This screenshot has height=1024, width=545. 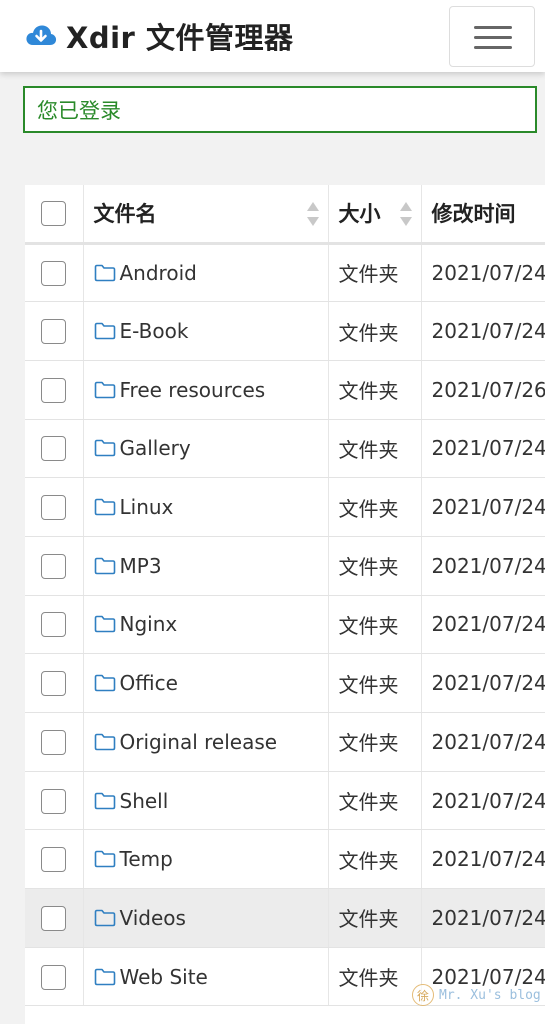 I want to click on column-label: 文件名, so click(x=125, y=214).